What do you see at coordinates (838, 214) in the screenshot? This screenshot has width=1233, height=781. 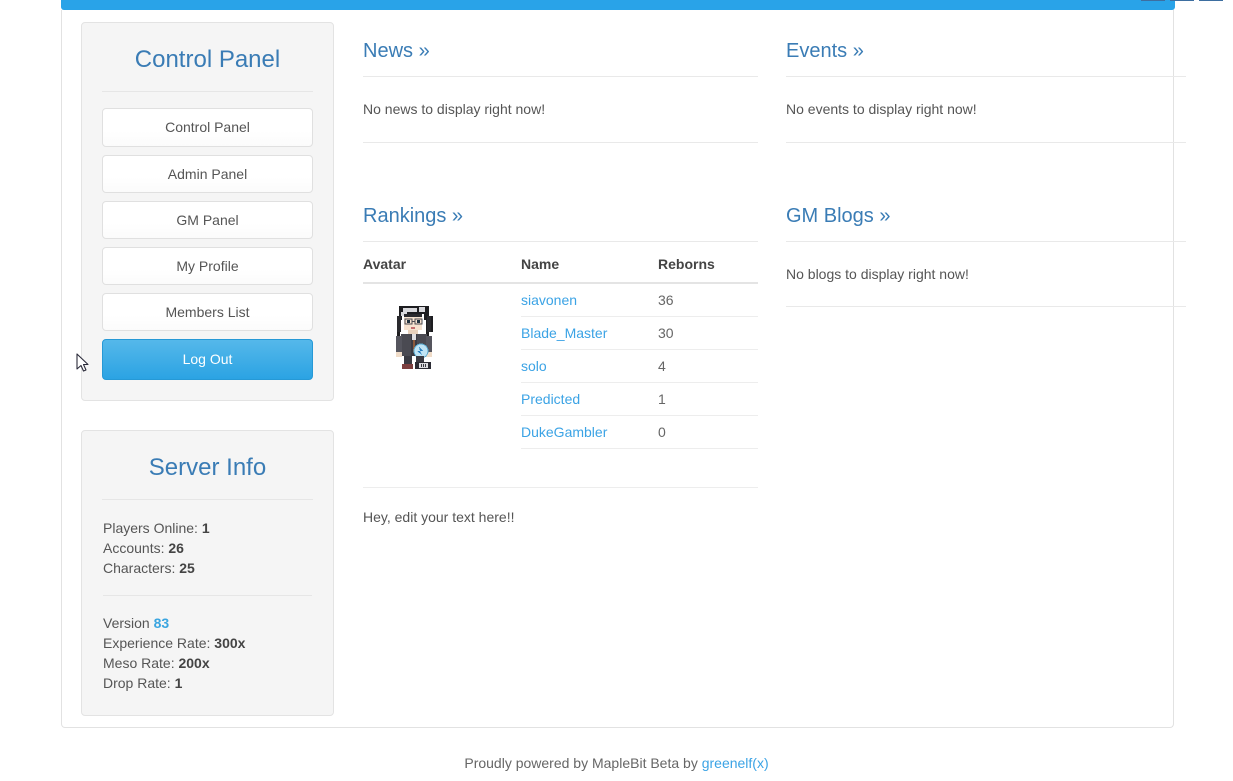 I see `gm-blogs-heading: GM Blogs »` at bounding box center [838, 214].